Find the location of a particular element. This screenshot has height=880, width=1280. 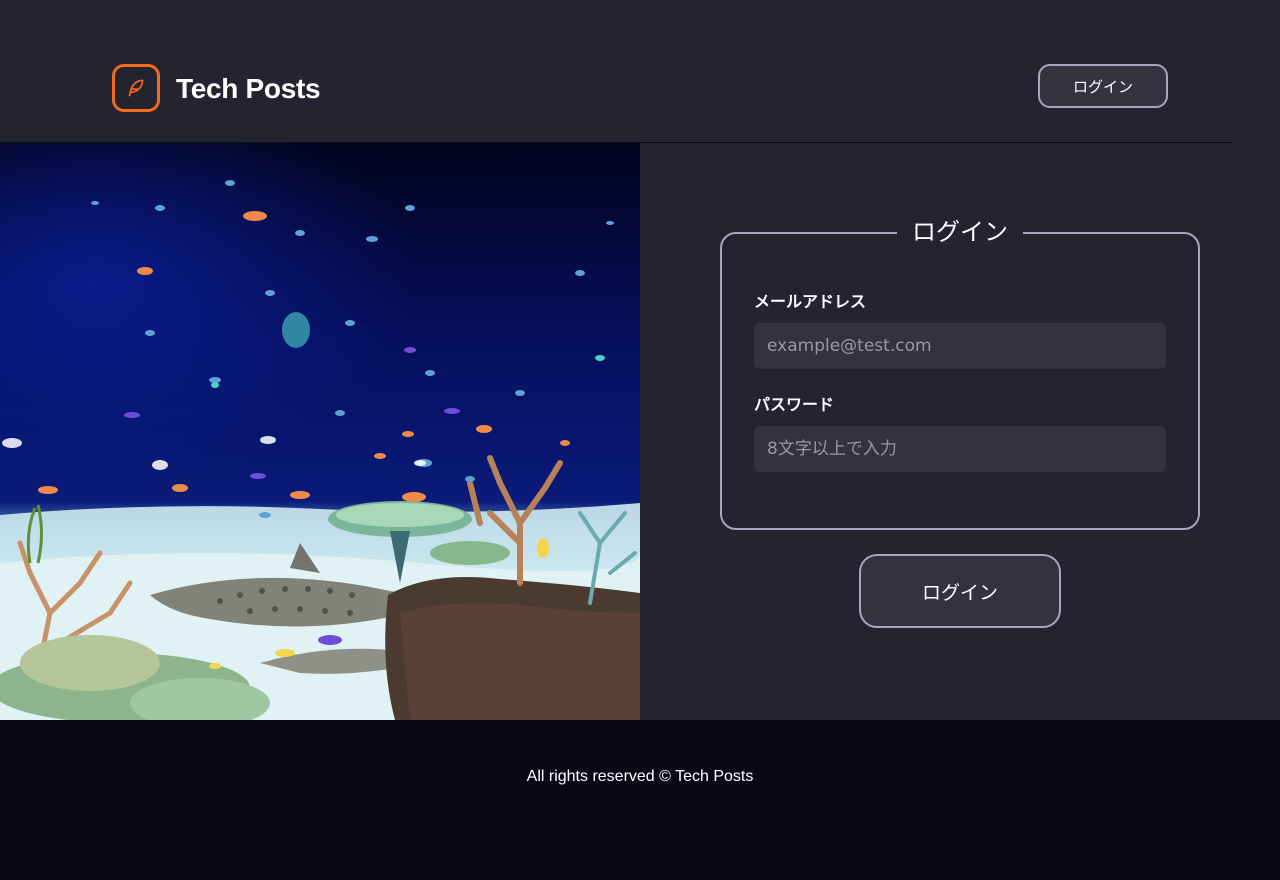

header-login-button: ログイン is located at coordinates (1103, 86).